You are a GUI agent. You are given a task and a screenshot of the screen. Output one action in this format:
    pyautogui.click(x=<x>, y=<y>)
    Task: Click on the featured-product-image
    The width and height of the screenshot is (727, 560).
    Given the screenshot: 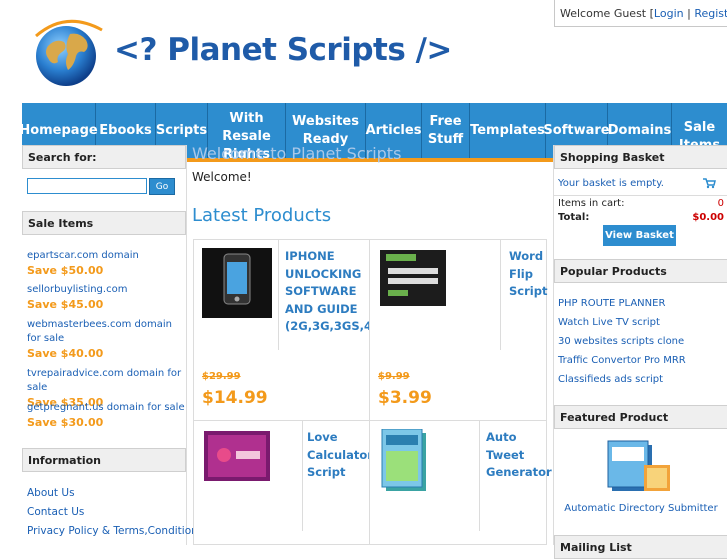 What is the action you would take?
    pyautogui.click(x=639, y=466)
    